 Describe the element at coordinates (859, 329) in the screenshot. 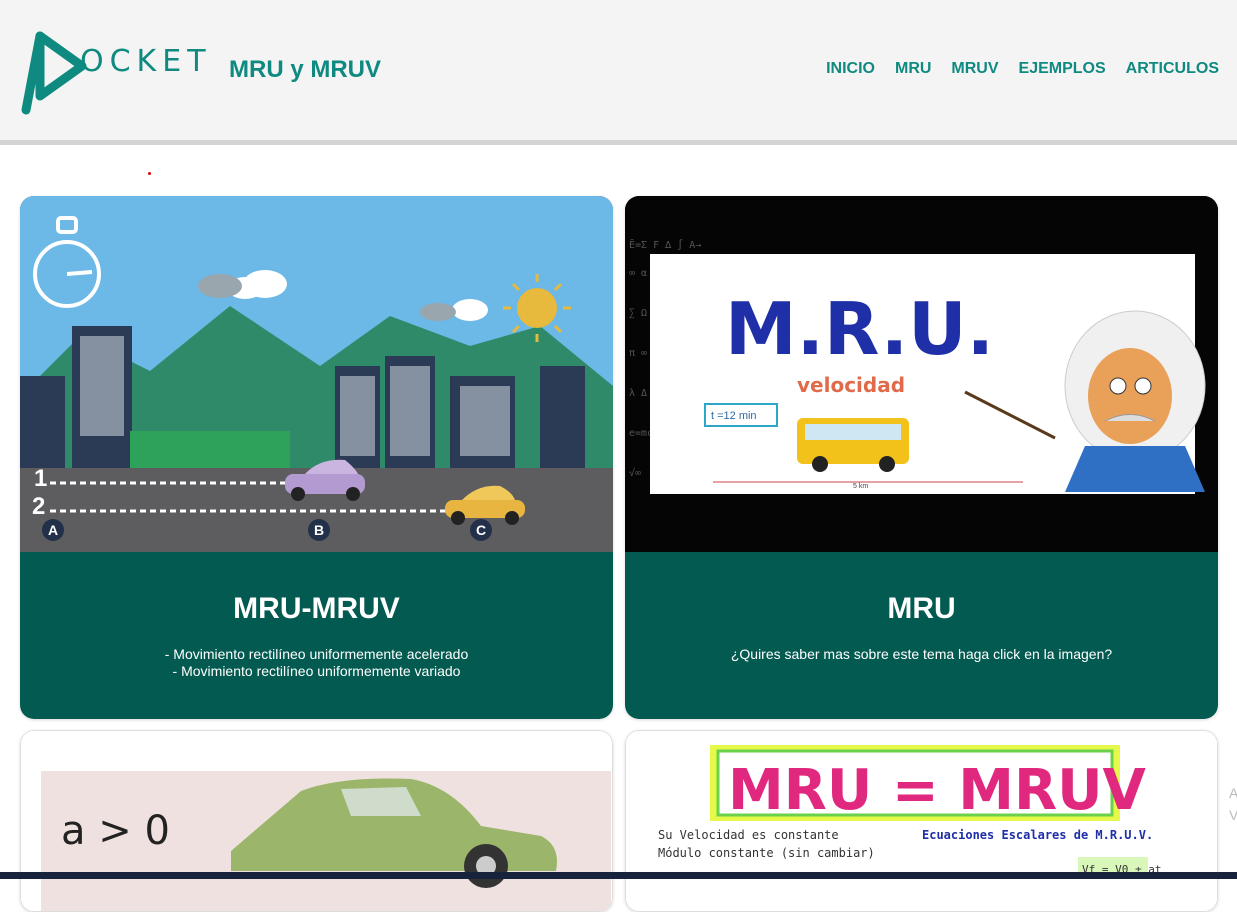

I see `mru-heading-text: M.R.U.` at that location.